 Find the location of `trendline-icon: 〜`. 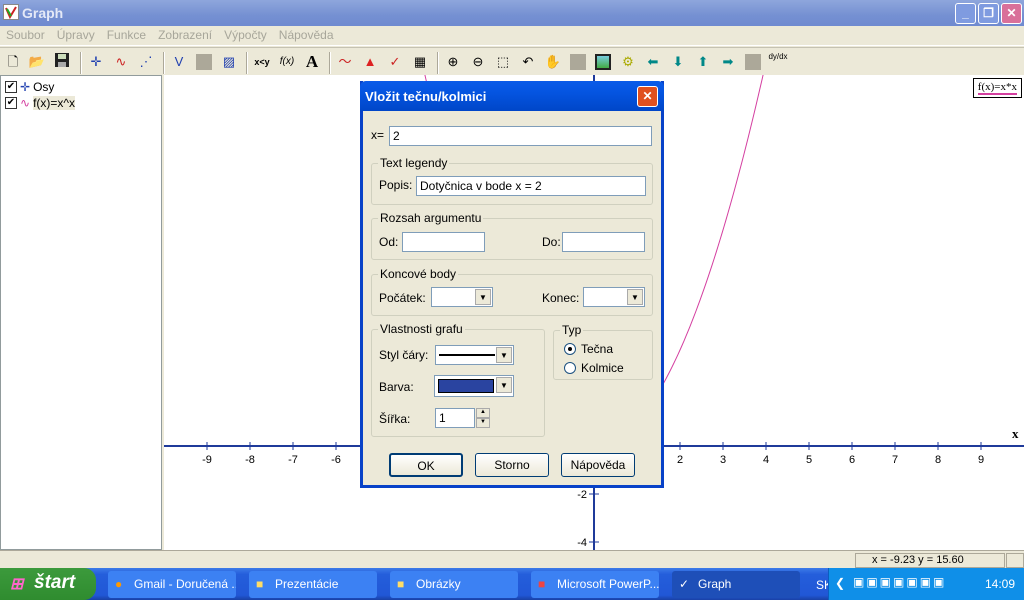

trendline-icon: 〜 is located at coordinates (345, 62).